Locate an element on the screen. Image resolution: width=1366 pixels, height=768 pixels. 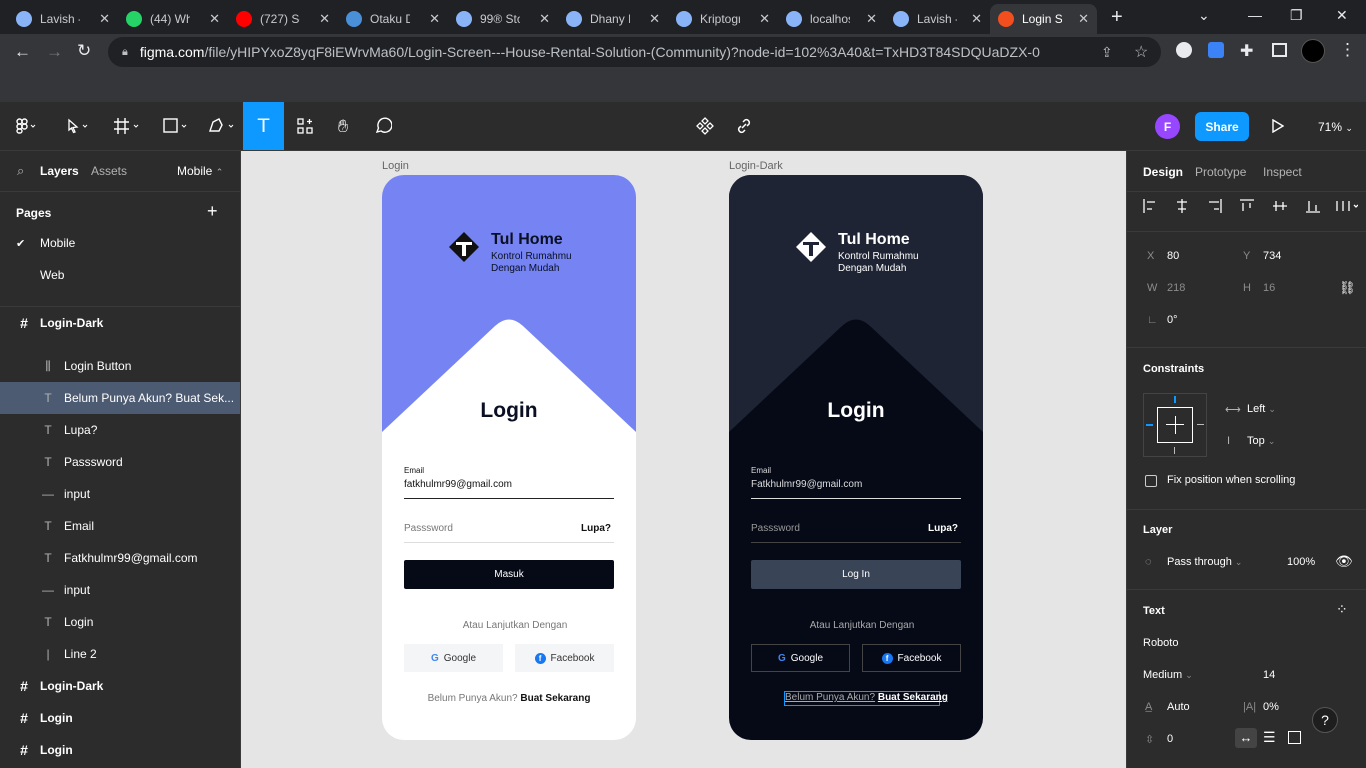
layer-item: # Login-Dark is located at coordinates (120, 323).